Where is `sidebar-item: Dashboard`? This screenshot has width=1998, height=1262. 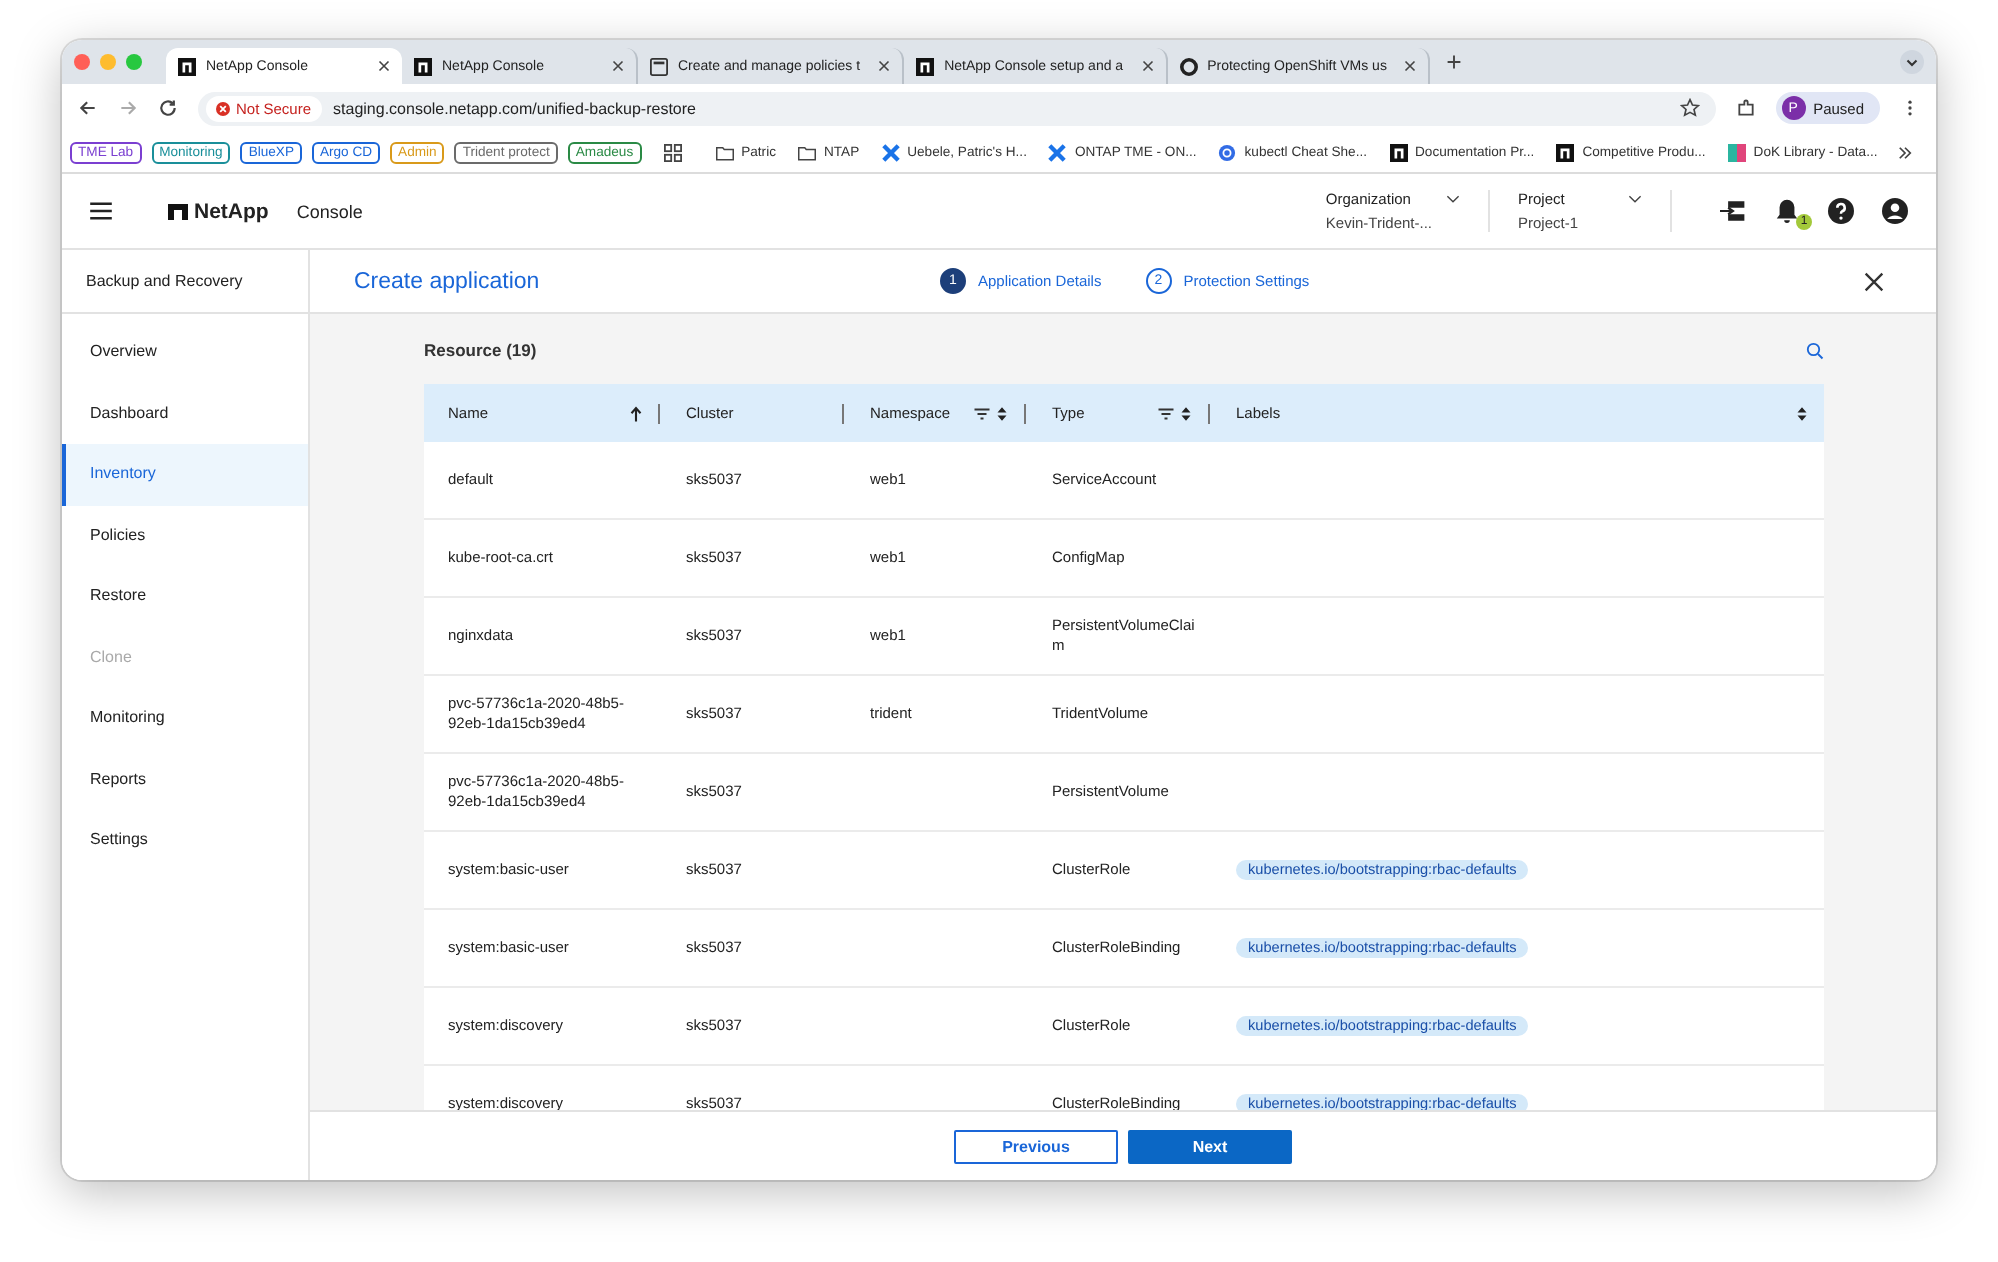 sidebar-item: Dashboard is located at coordinates (185, 413).